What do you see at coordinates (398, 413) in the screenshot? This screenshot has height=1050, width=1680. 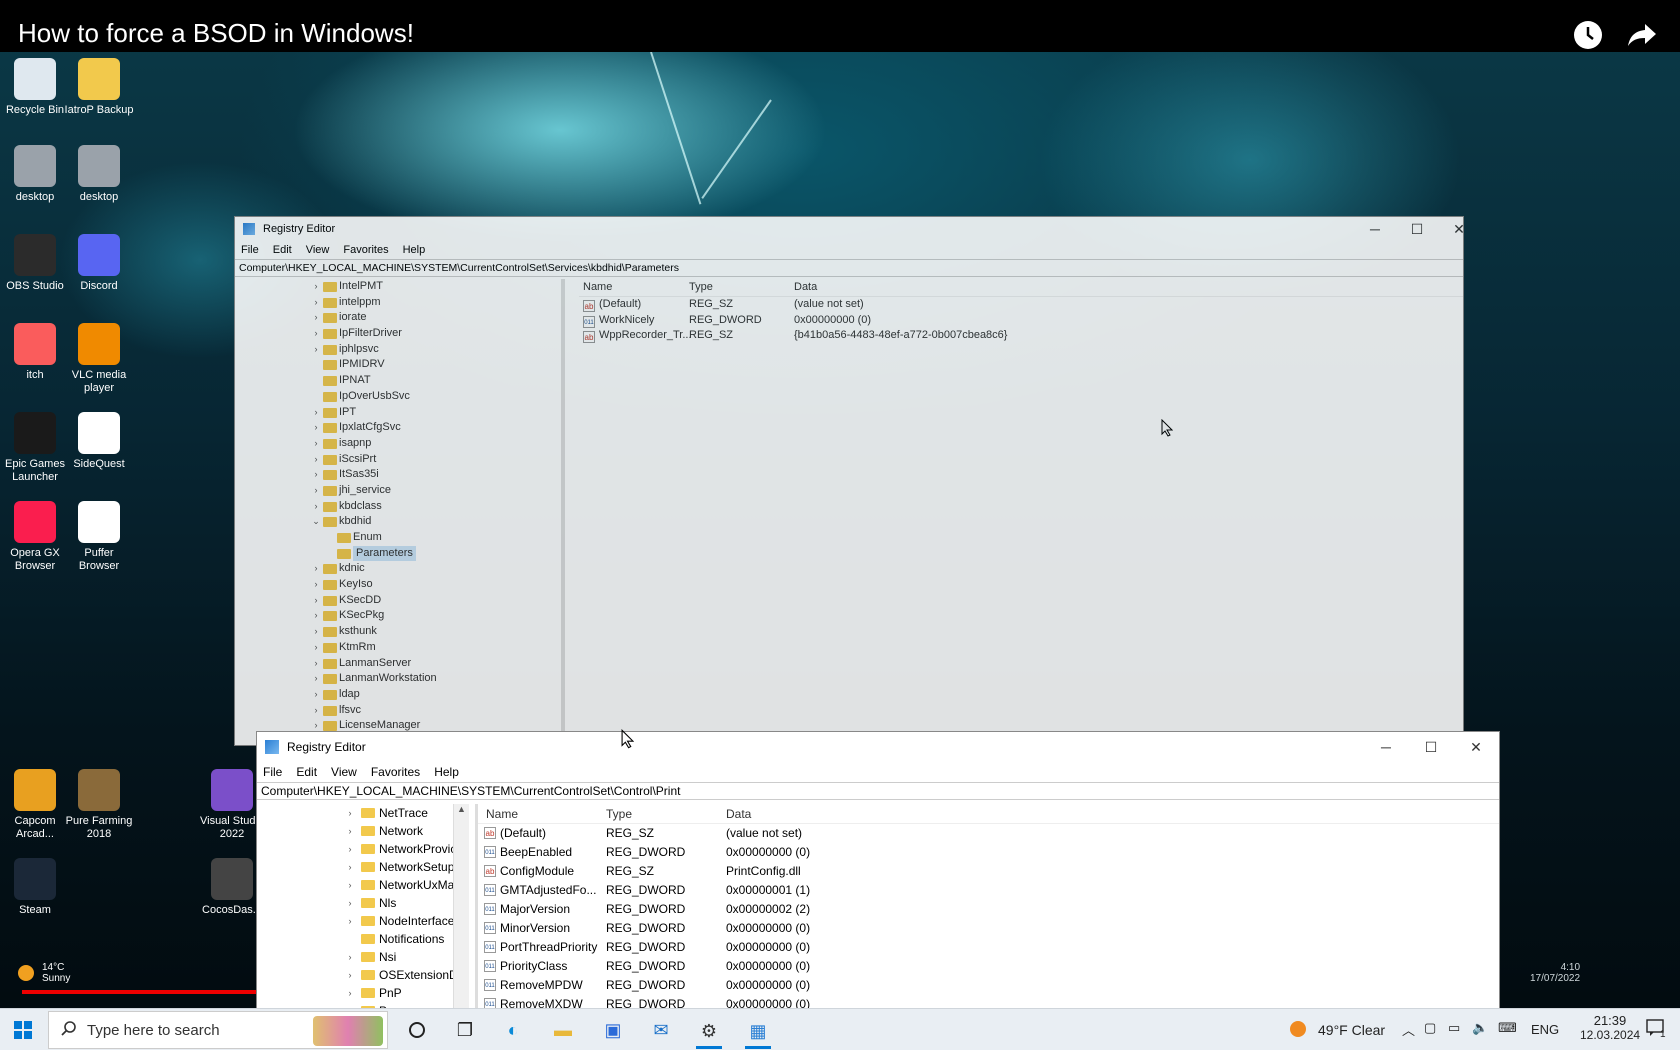 I see `tree-node: › IPT` at bounding box center [398, 413].